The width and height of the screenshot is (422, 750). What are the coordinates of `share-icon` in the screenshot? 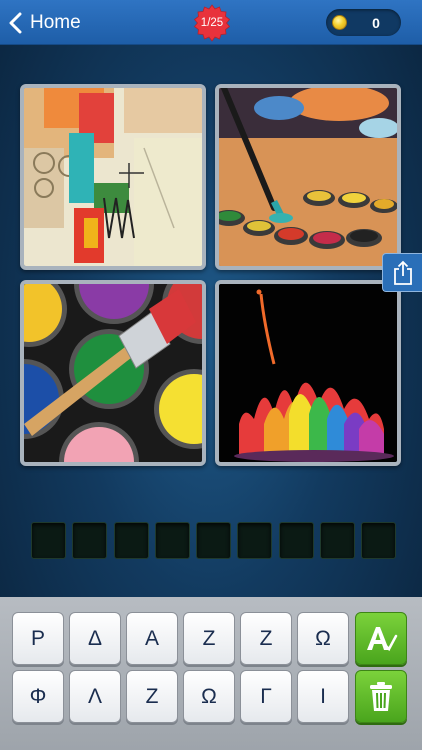 It's located at (402, 272).